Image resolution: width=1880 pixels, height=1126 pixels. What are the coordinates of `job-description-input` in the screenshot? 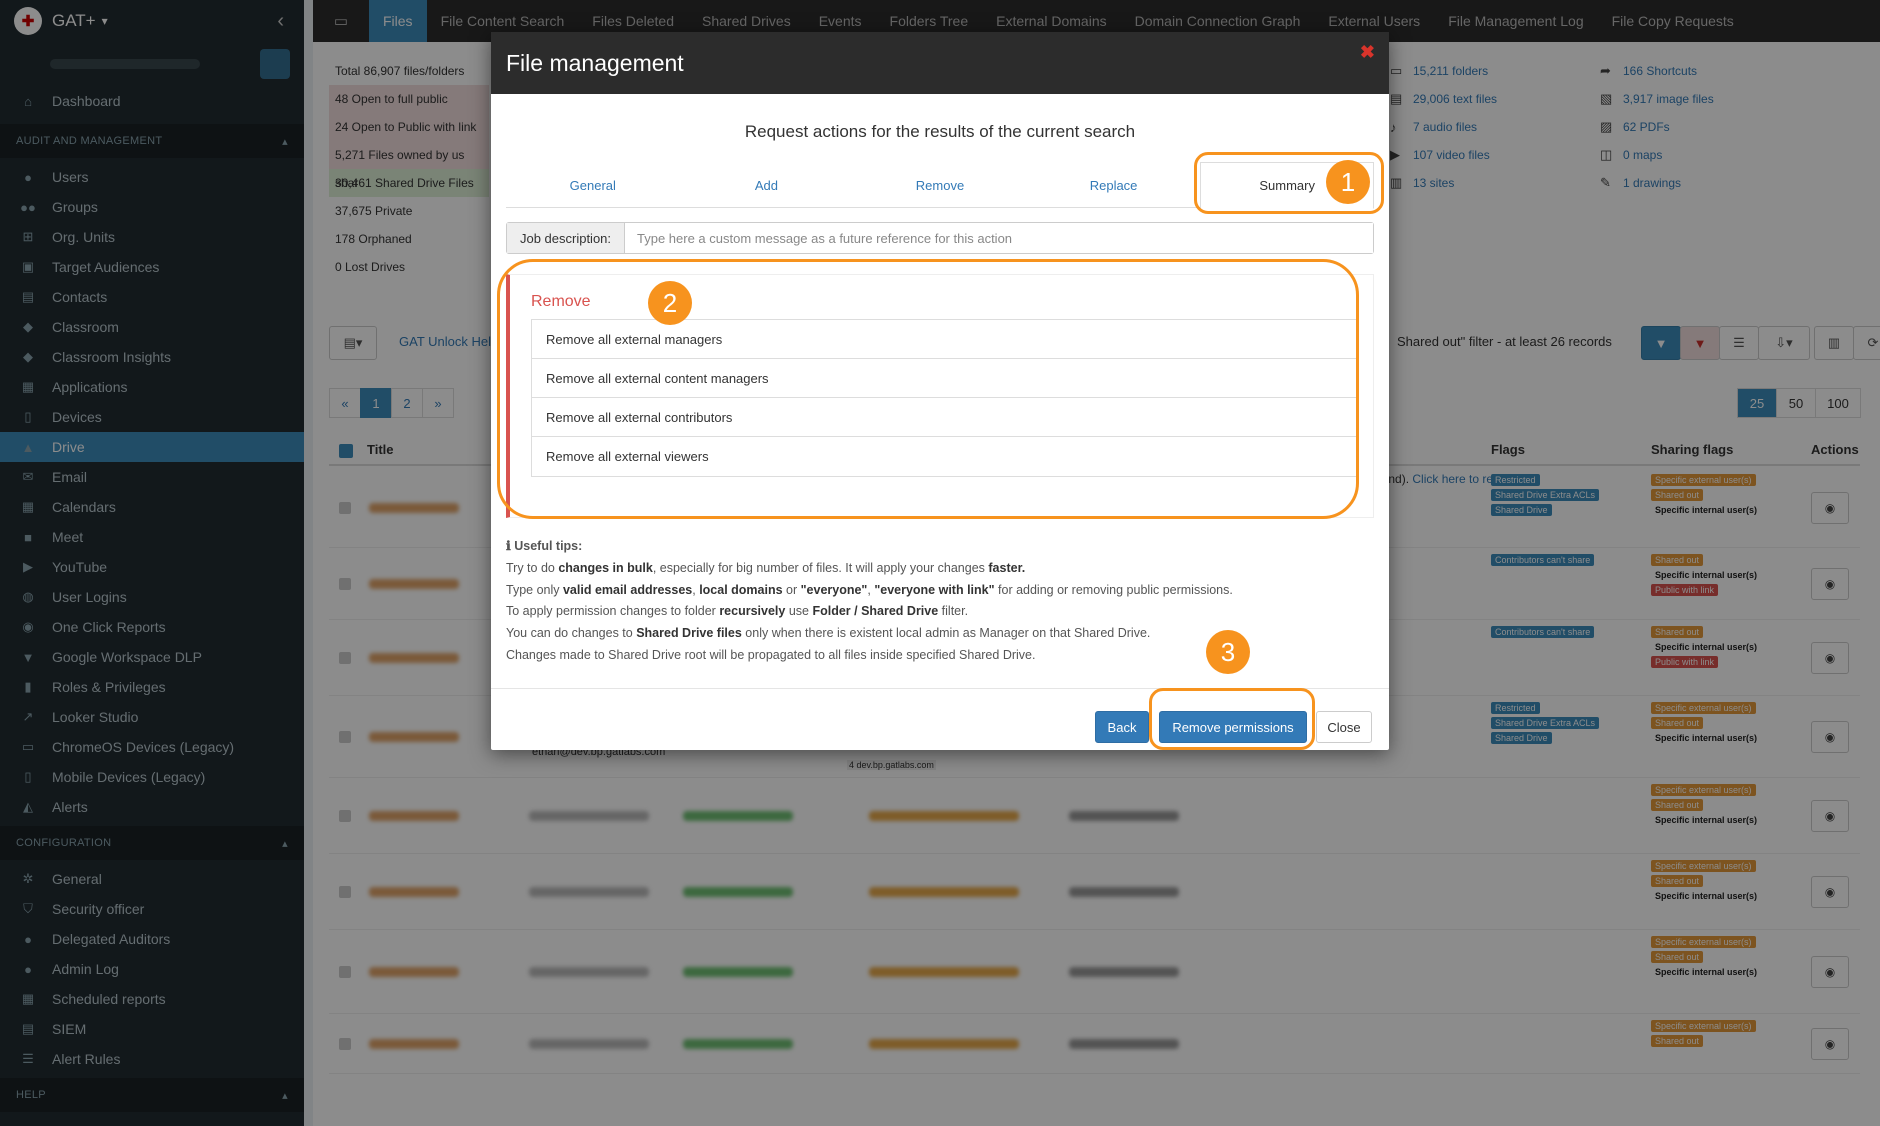 It's located at (999, 238).